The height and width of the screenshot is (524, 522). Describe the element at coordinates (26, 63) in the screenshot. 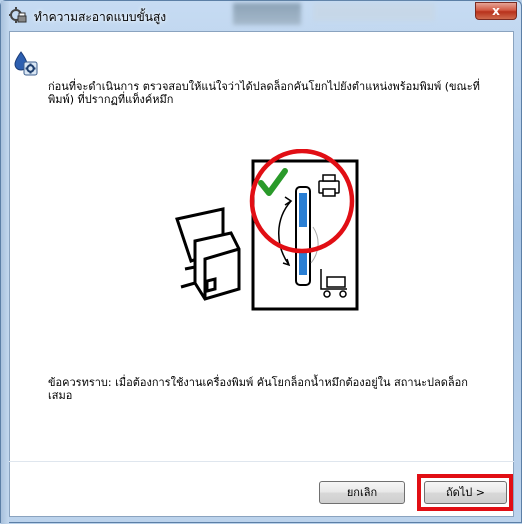

I see `ink-settings-icon` at that location.